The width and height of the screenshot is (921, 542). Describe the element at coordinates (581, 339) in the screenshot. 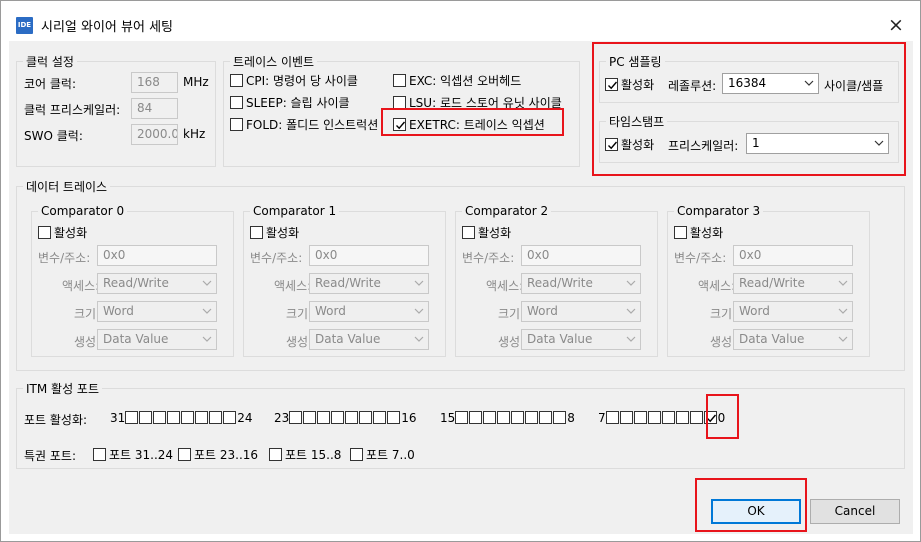

I see `comparator-2-gen-select: Data Value` at that location.